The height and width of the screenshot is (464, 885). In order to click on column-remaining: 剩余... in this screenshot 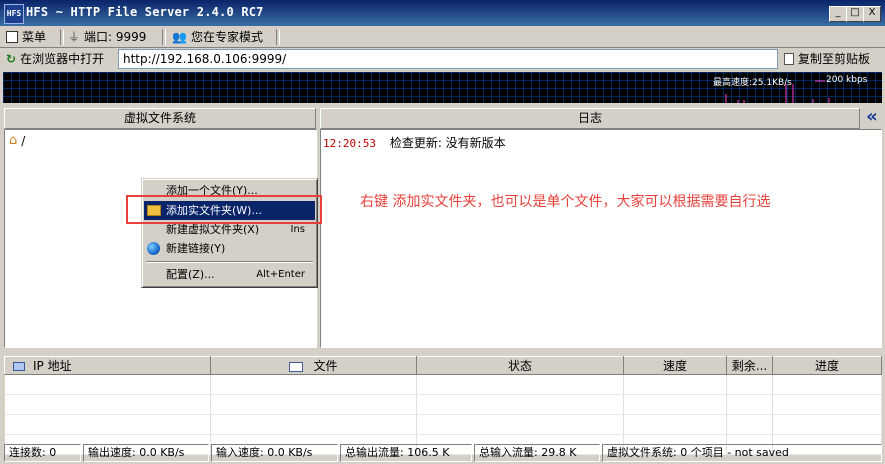, I will do `click(749, 365)`.